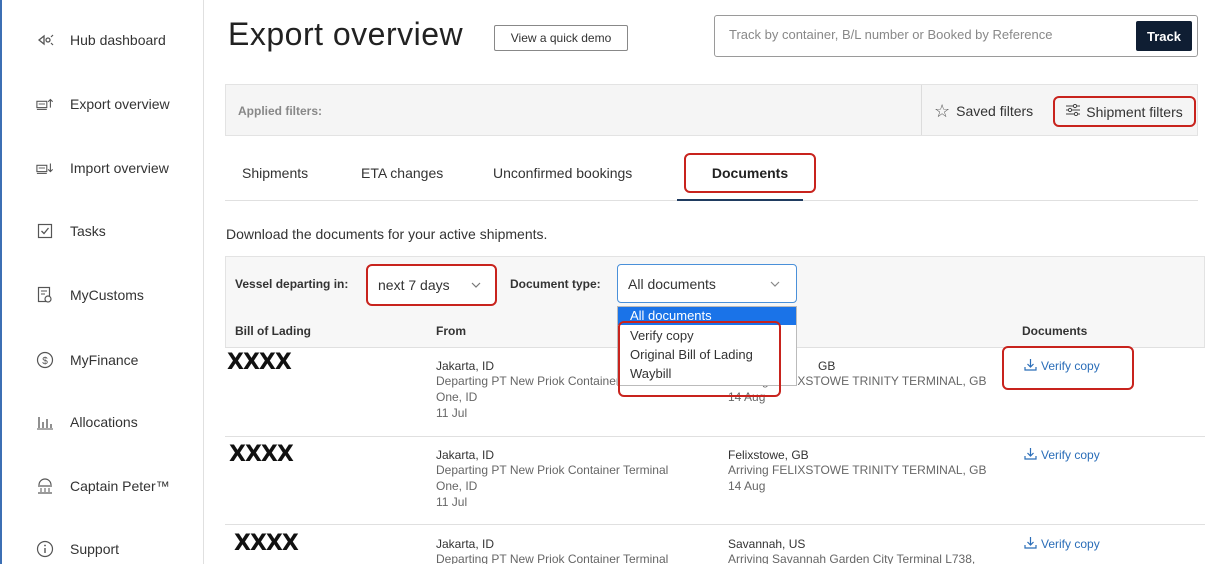 This screenshot has width=1206, height=564. Describe the element at coordinates (562, 173) in the screenshot. I see `tab-unconfirmed-bookings: Unconfirmed bookings` at that location.